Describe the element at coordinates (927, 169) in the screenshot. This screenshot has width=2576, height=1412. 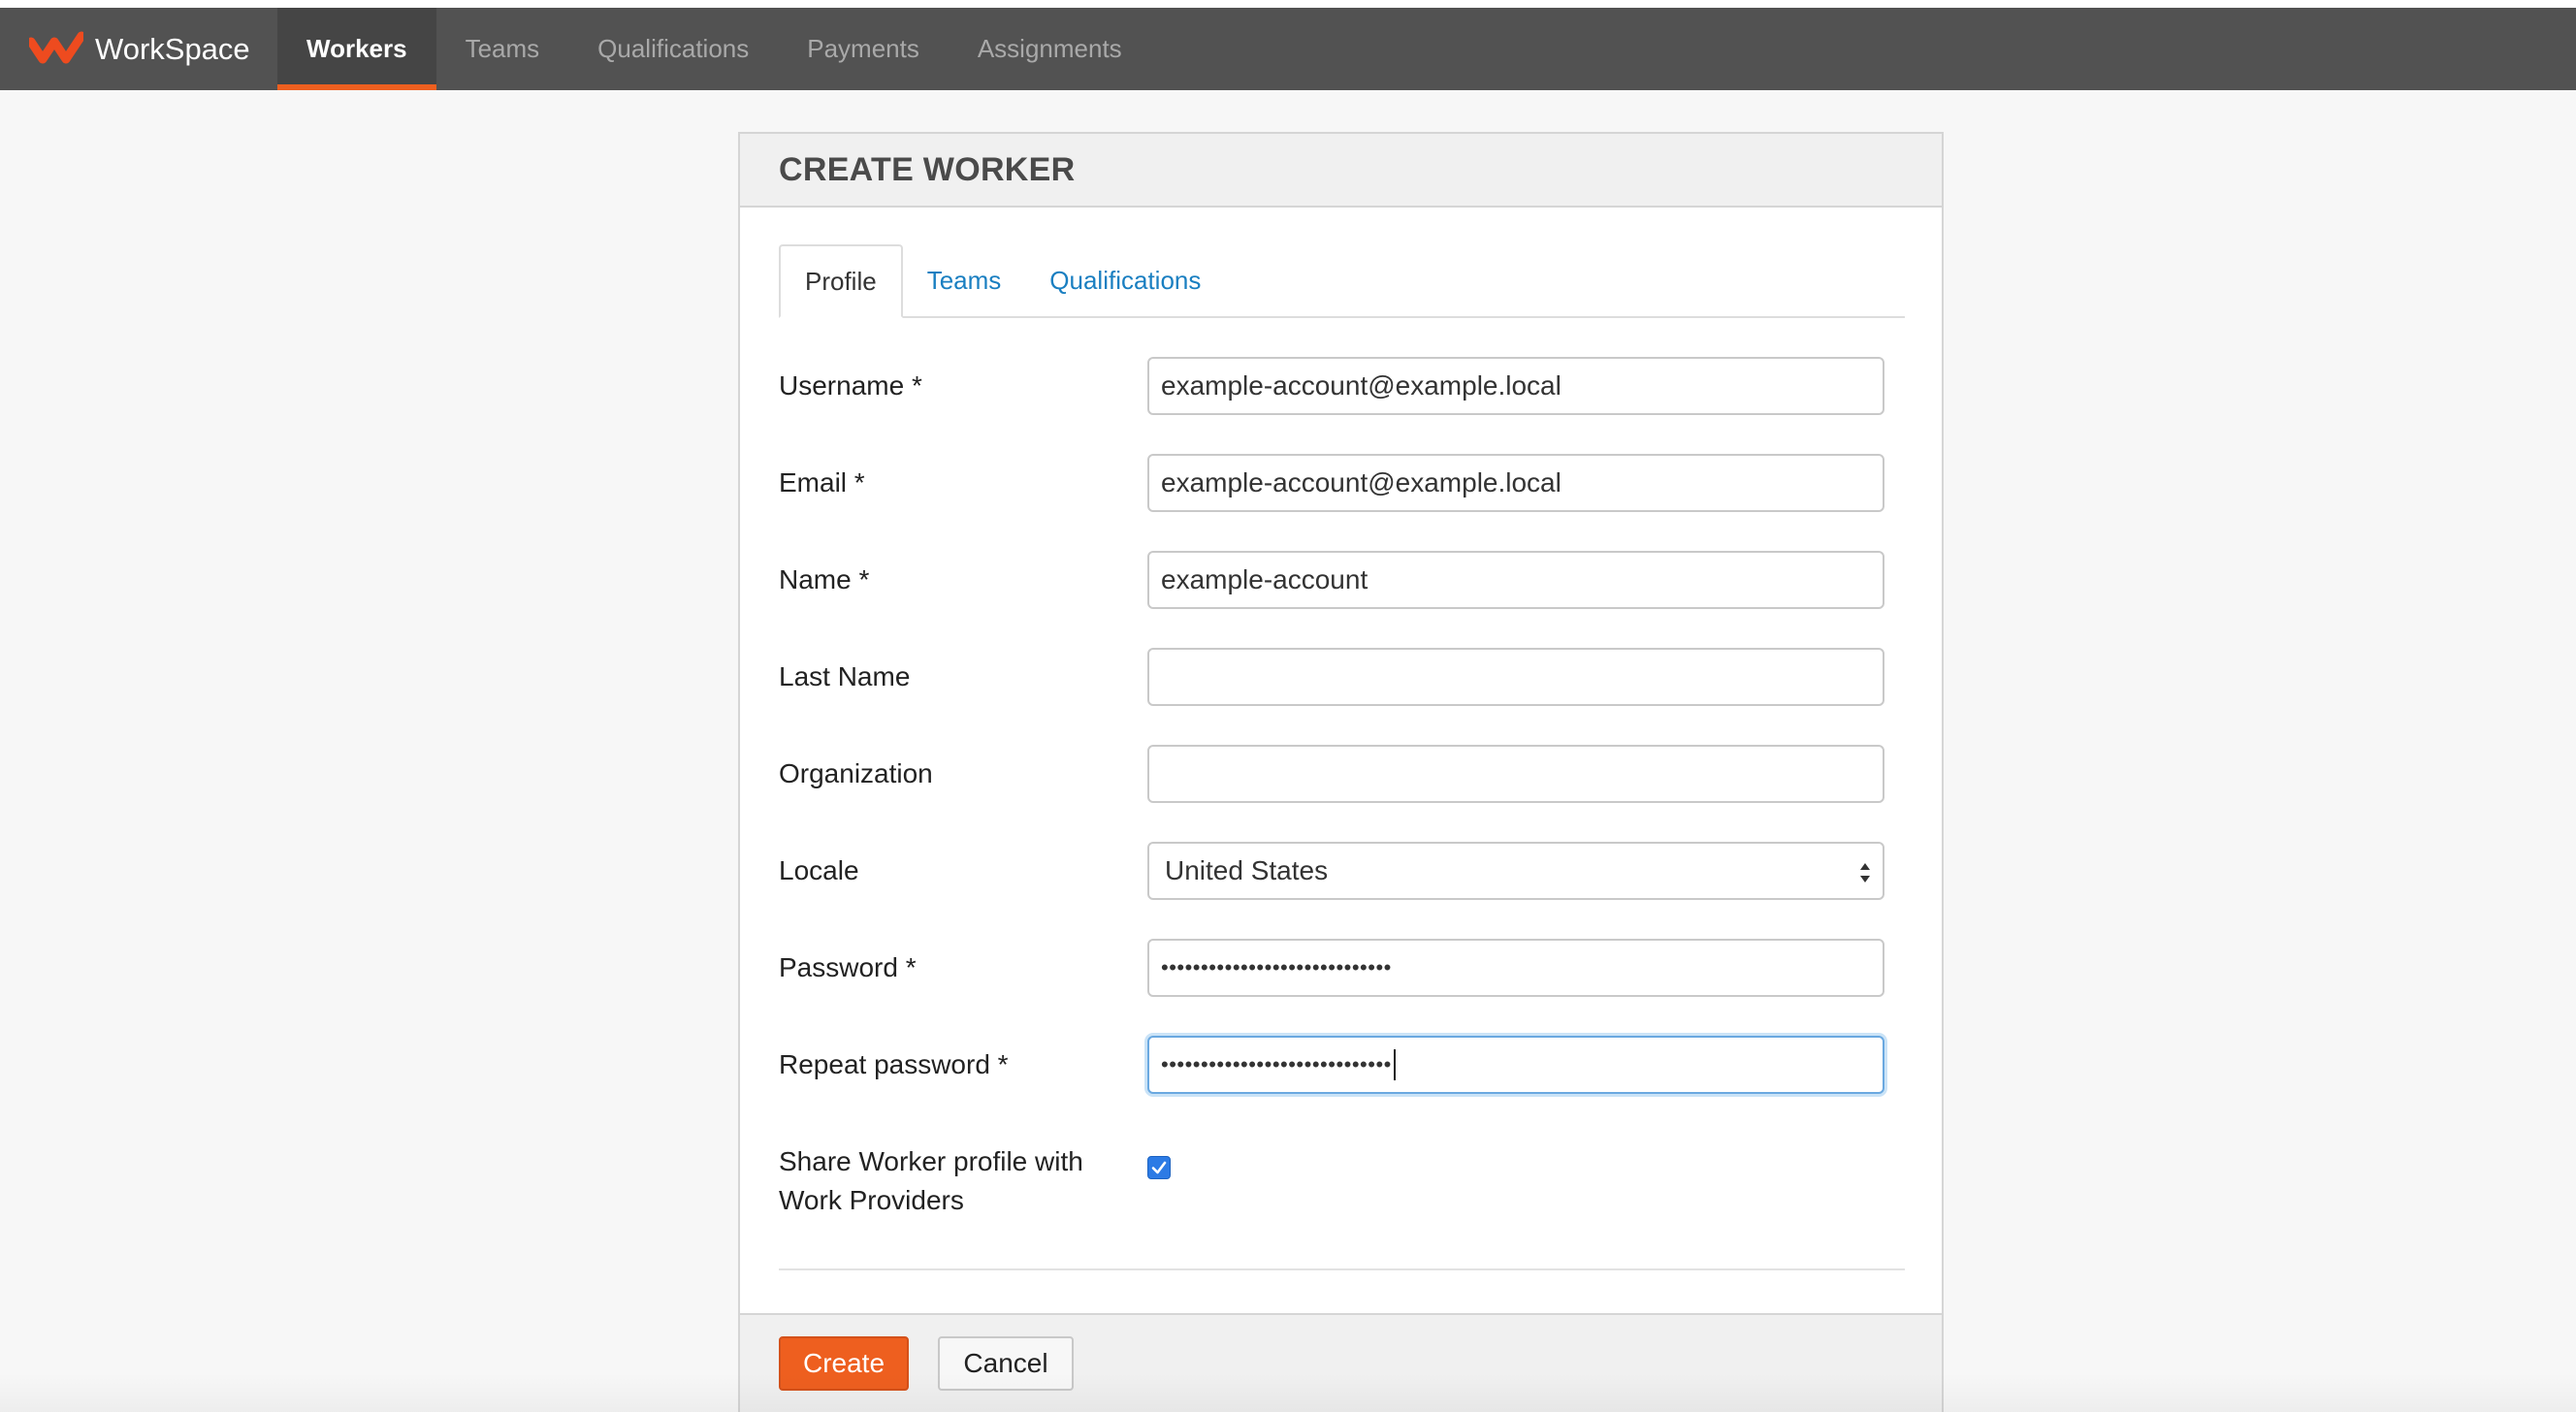
I see `page-title: CREATE WORKER` at that location.